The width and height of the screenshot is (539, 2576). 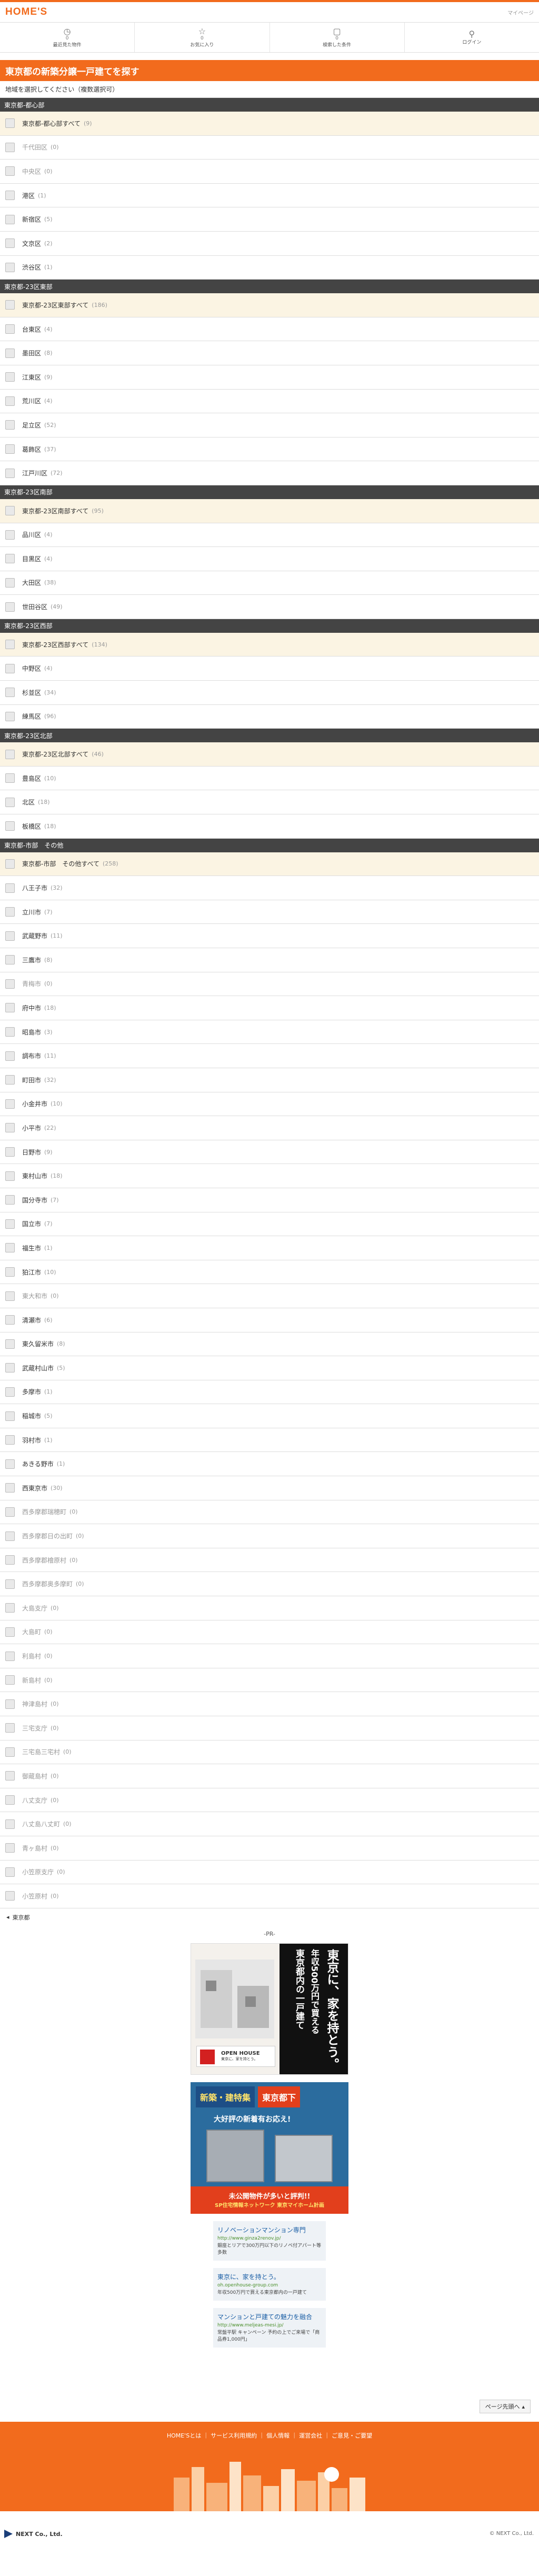 What do you see at coordinates (269, 1488) in the screenshot?
I see `area-row: 西東京市 (30)` at bounding box center [269, 1488].